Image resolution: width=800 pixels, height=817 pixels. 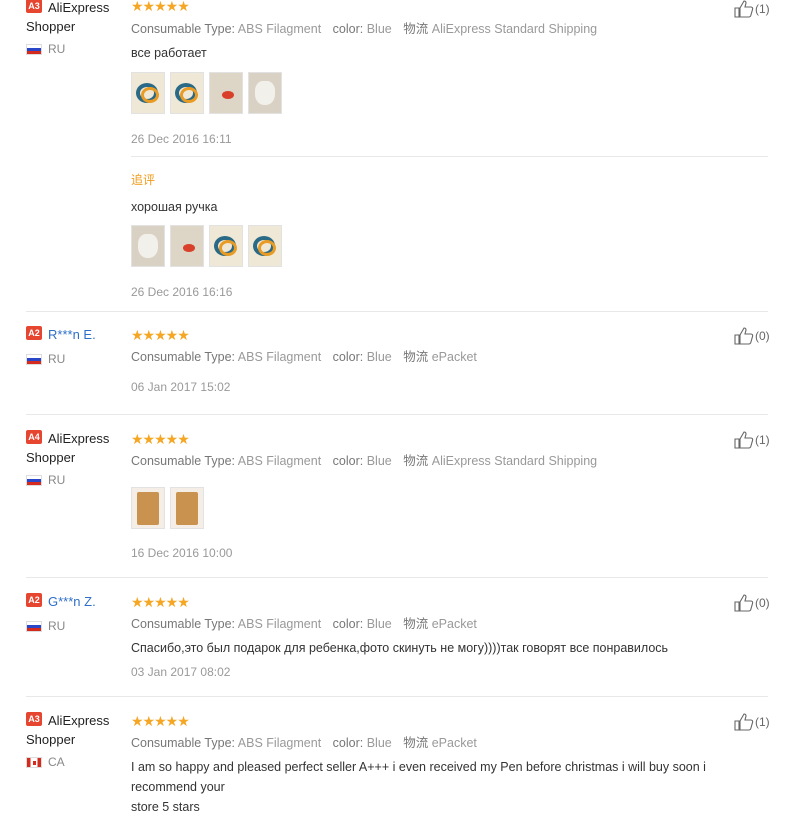 I want to click on helpful-count: (0), so click(x=762, y=336).